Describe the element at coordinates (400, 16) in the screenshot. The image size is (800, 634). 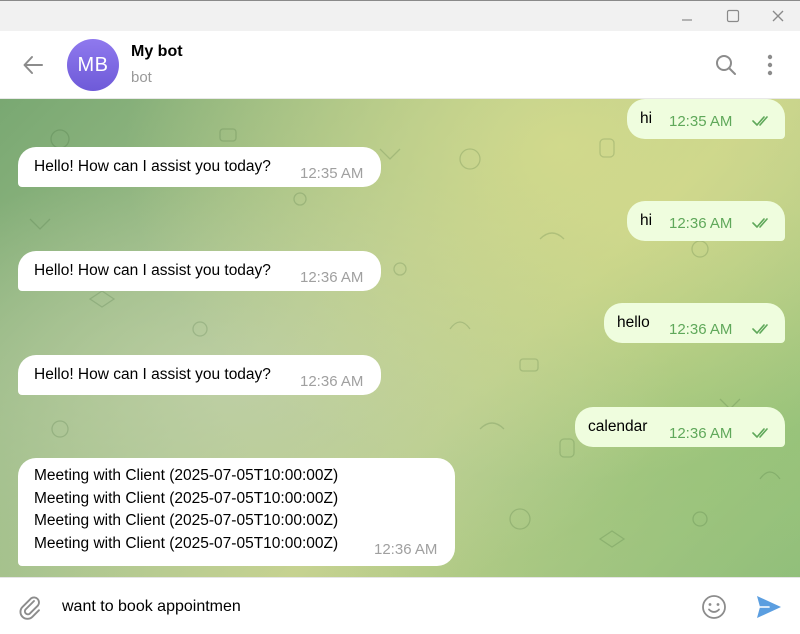
I see `title-bar` at that location.